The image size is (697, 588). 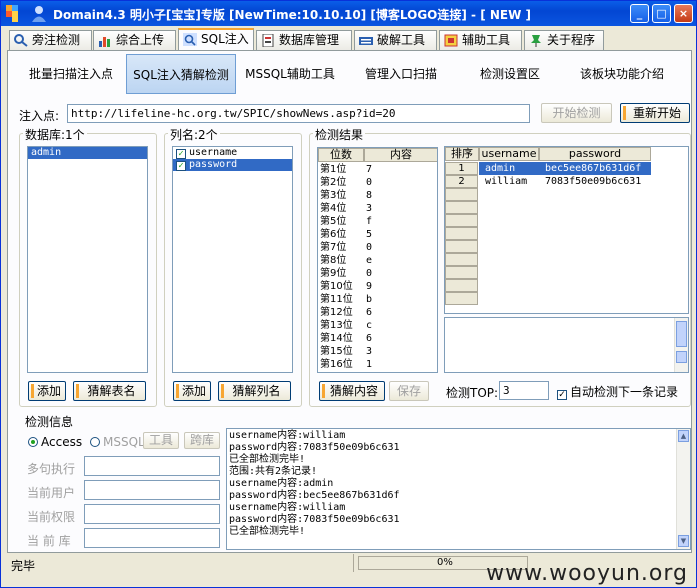 I want to click on main-tabs: 旁注检测 综合上传 SQL注入 数据库管理 破解工具 辅助工具 关于程序, so click(x=349, y=39).